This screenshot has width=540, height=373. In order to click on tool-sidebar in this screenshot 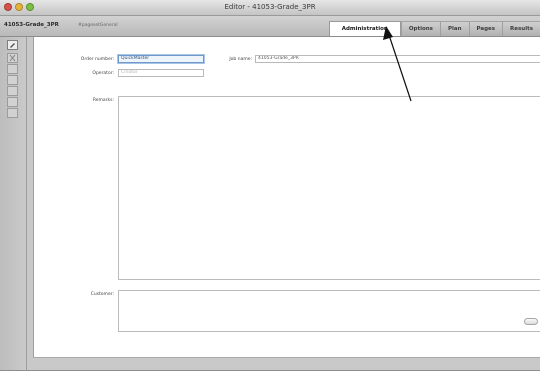, I will do `click(13, 203)`.